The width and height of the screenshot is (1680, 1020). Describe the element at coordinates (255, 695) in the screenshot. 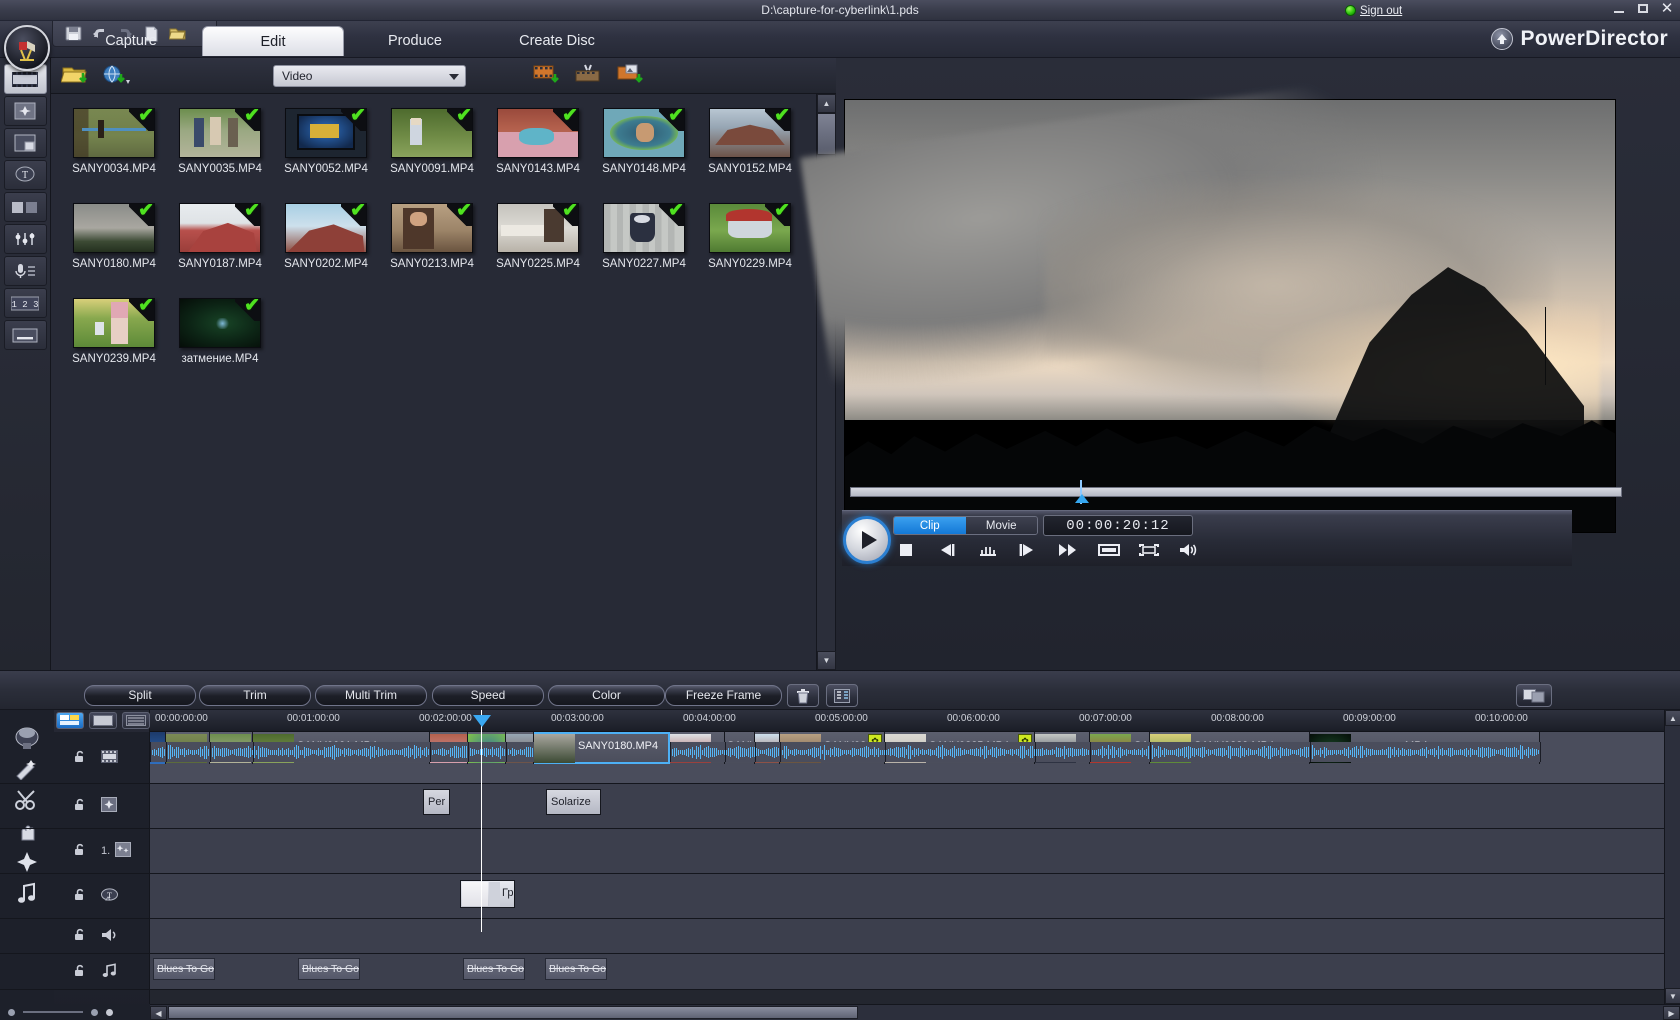

I see `trim-button: Trim` at that location.